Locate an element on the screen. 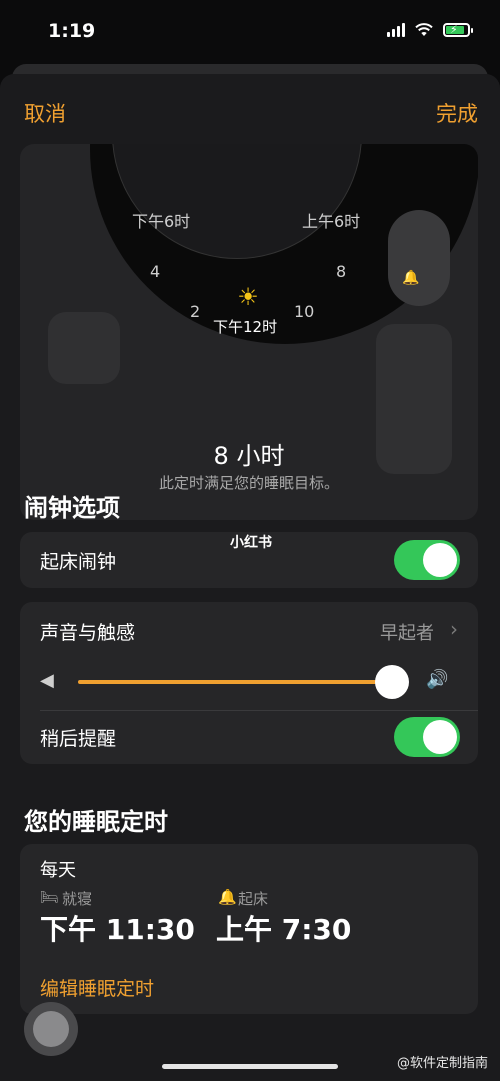 This screenshot has height=1081, width=500. snooze-toggle is located at coordinates (427, 737).